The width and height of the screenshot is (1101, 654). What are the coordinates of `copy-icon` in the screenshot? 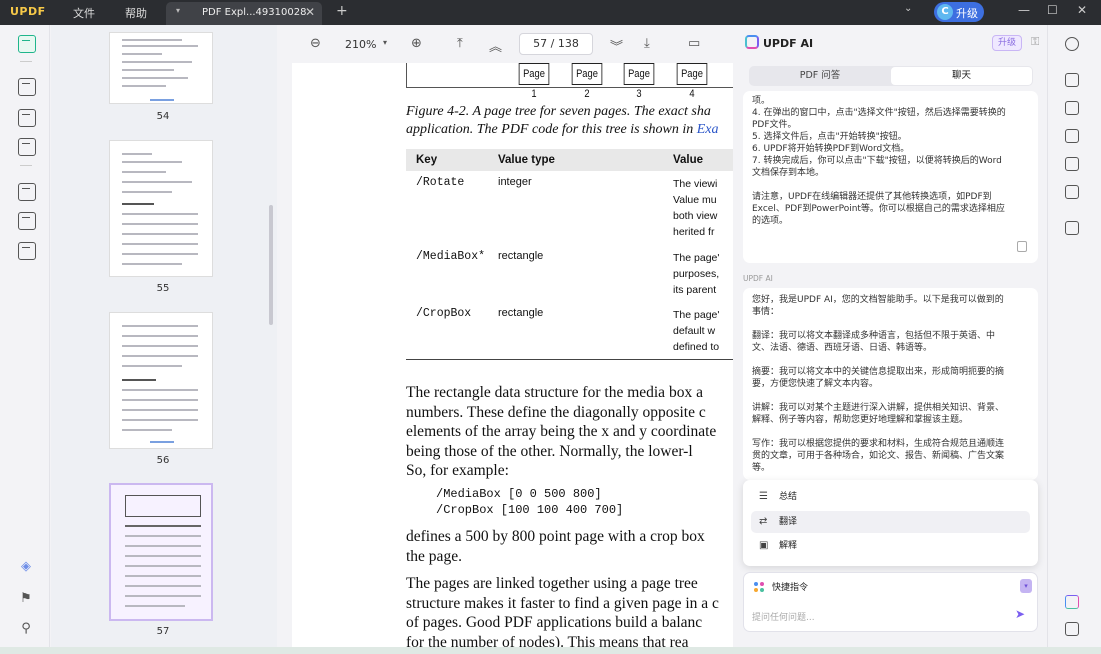 It's located at (1022, 246).